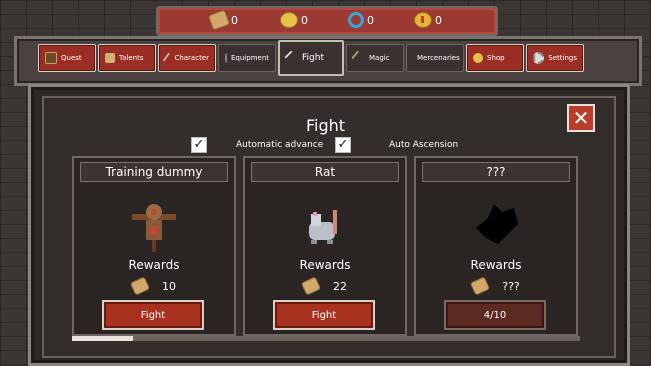  I want to click on tab-label: Shop, so click(496, 58).